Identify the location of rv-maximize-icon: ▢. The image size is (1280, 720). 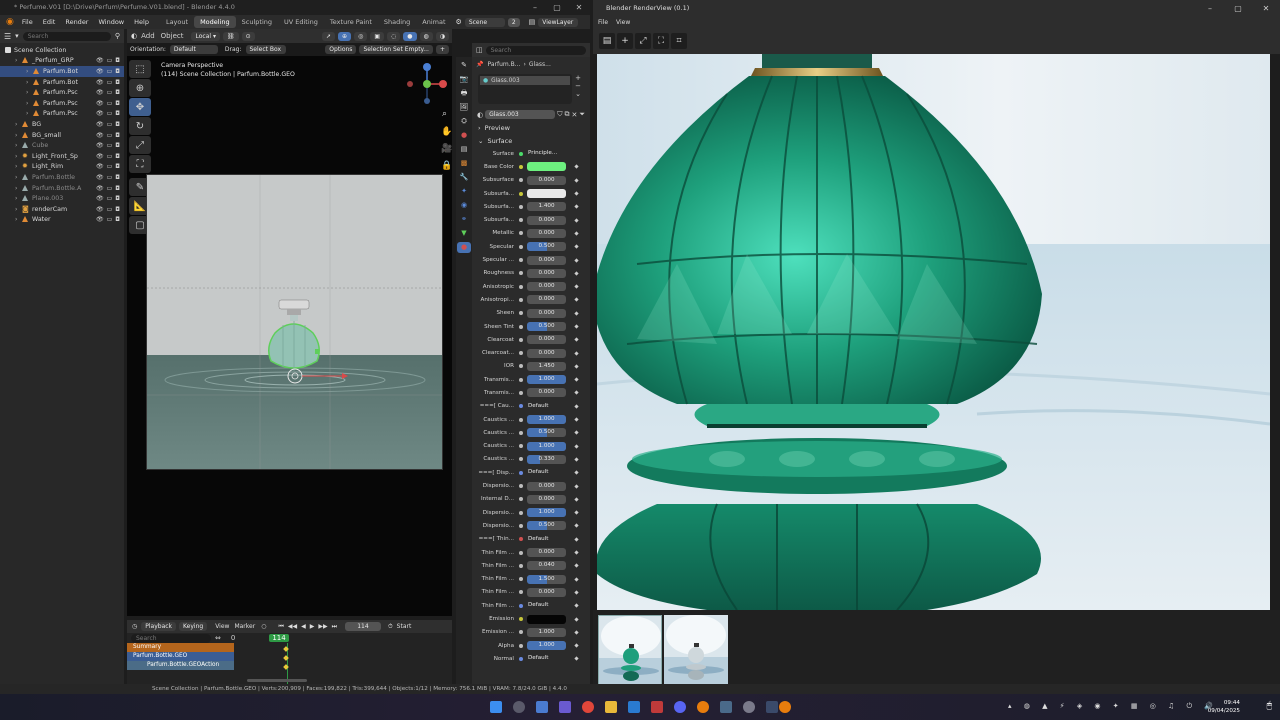
(1238, 8).